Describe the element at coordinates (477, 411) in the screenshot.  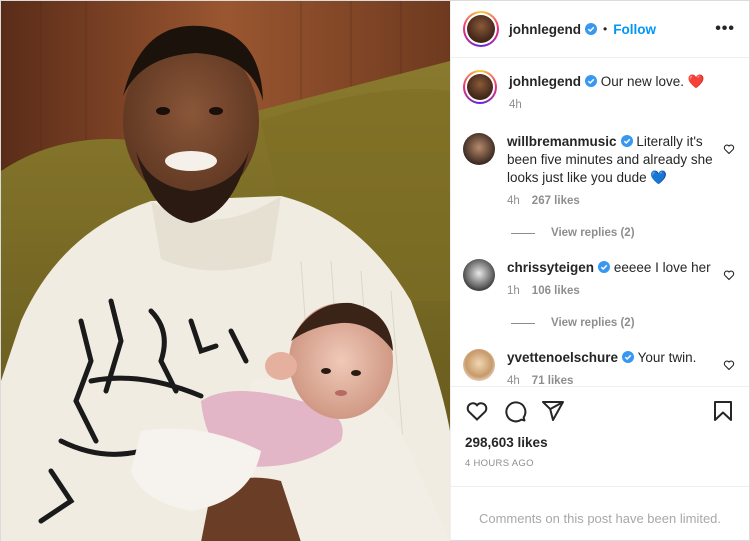
I see `heart-icon` at that location.